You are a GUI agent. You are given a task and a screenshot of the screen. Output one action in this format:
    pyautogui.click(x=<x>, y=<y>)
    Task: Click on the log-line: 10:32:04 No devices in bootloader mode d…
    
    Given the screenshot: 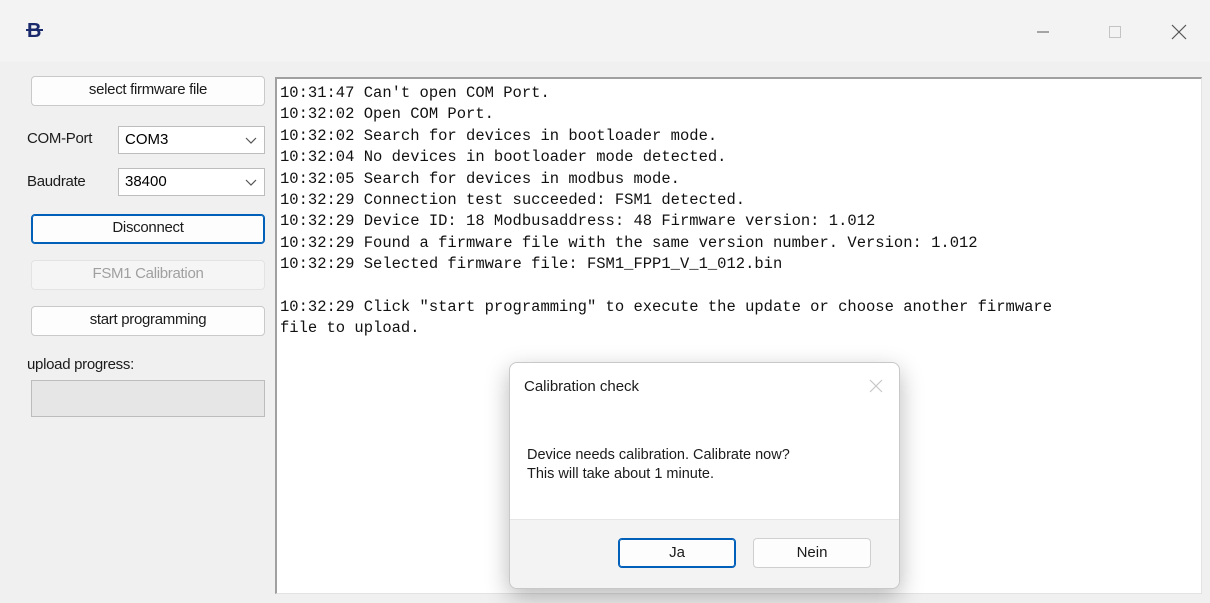 What is the action you would take?
    pyautogui.click(x=503, y=157)
    